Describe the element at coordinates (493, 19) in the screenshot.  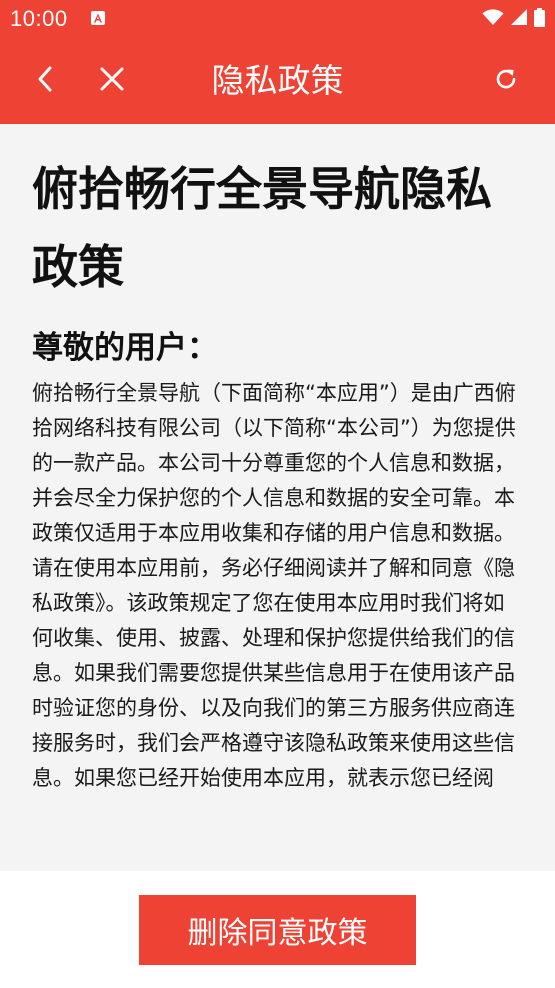
I see `wifi-icon` at that location.